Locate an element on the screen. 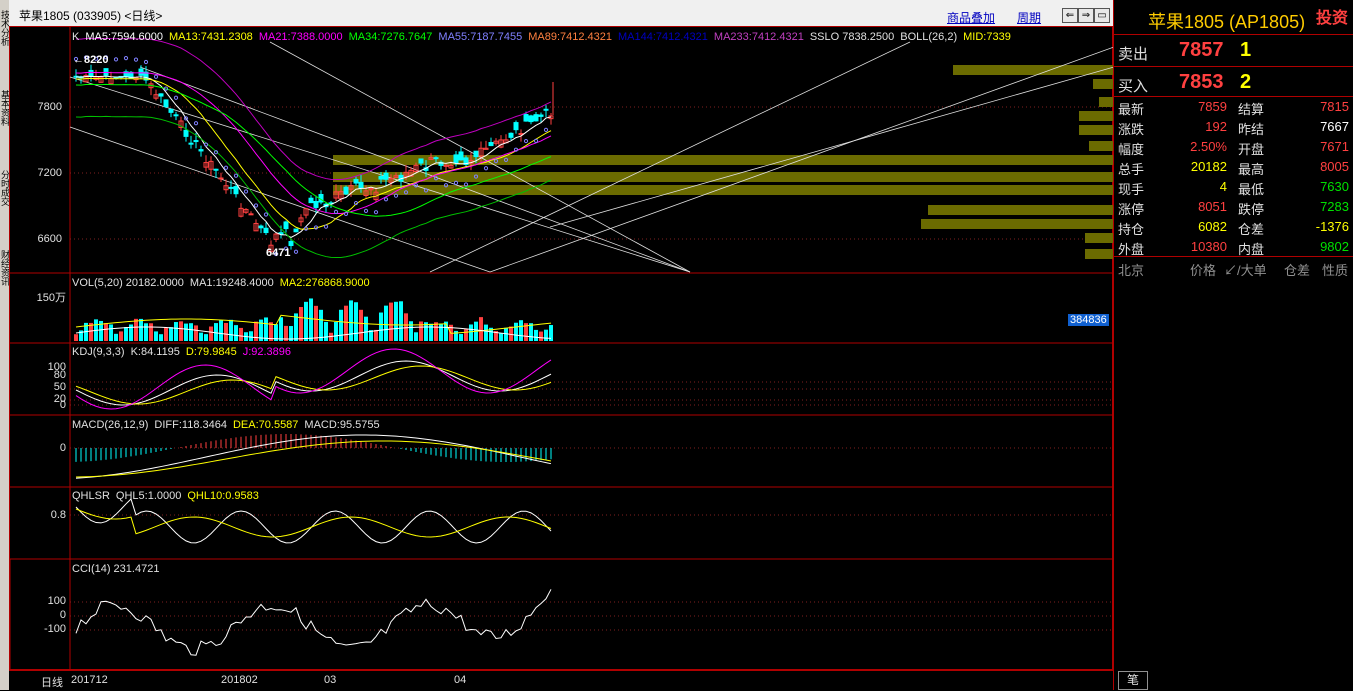 Image resolution: width=1353 pixels, height=691 pixels. period-link: 周期 is located at coordinates (1029, 17).